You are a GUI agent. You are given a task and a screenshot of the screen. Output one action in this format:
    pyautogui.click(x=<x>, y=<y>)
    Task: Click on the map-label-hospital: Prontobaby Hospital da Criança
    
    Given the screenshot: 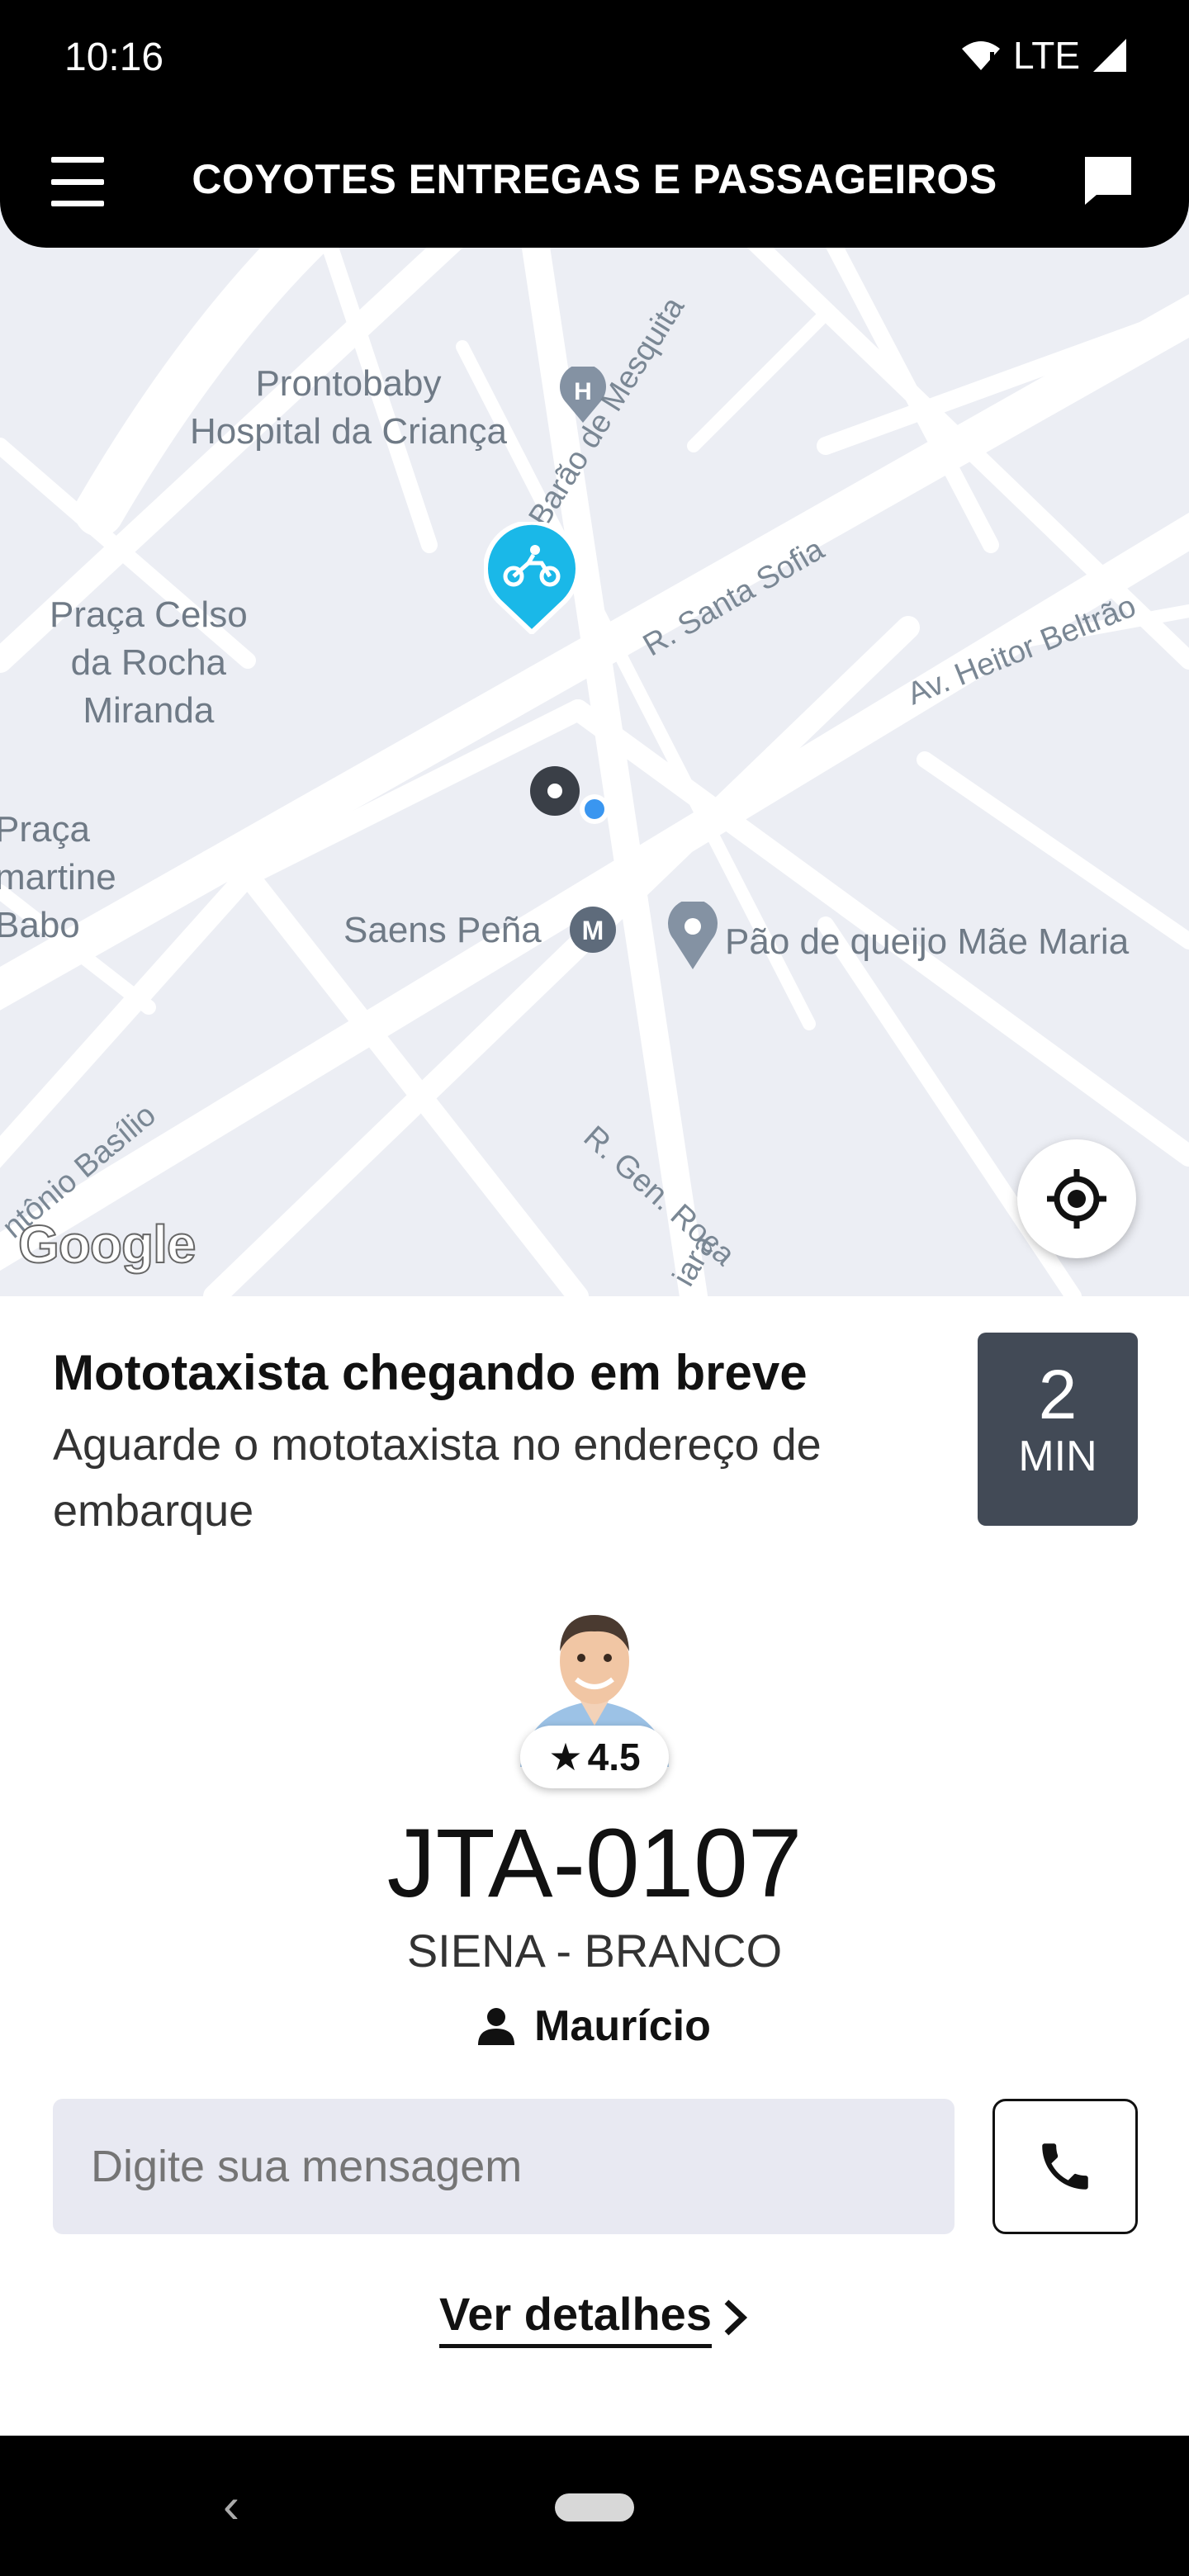 What is the action you would take?
    pyautogui.click(x=348, y=407)
    